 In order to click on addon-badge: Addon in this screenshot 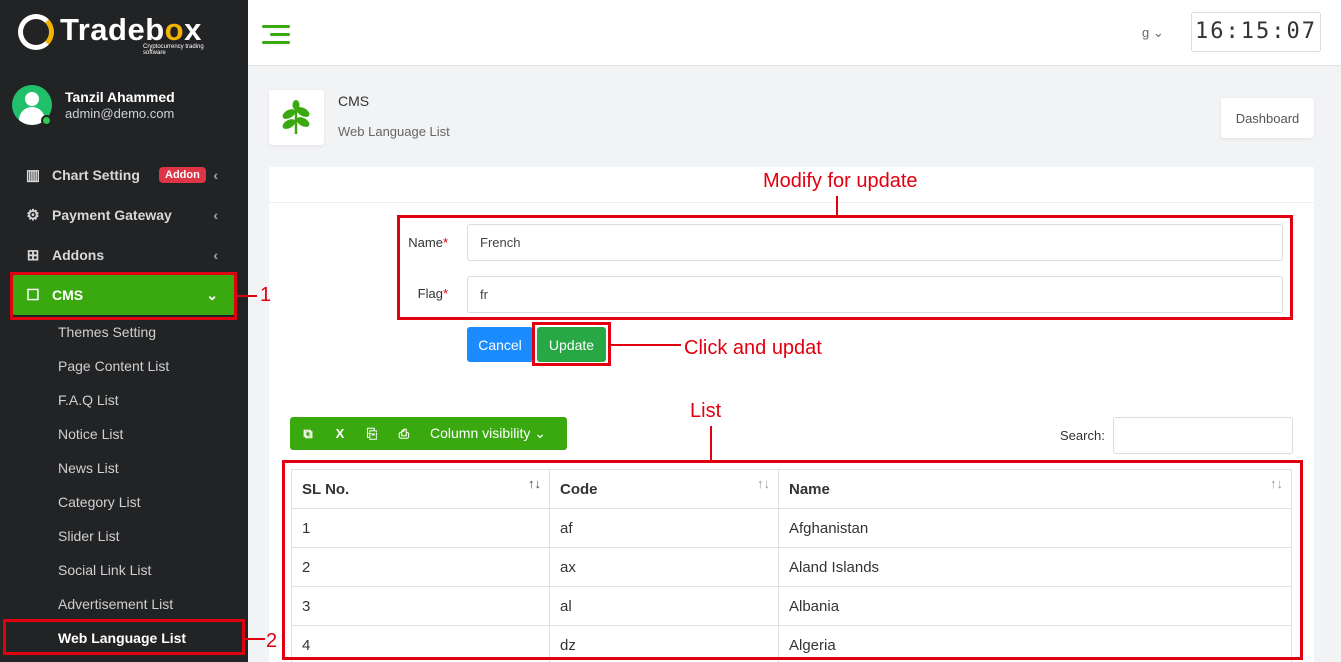, I will do `click(182, 175)`.